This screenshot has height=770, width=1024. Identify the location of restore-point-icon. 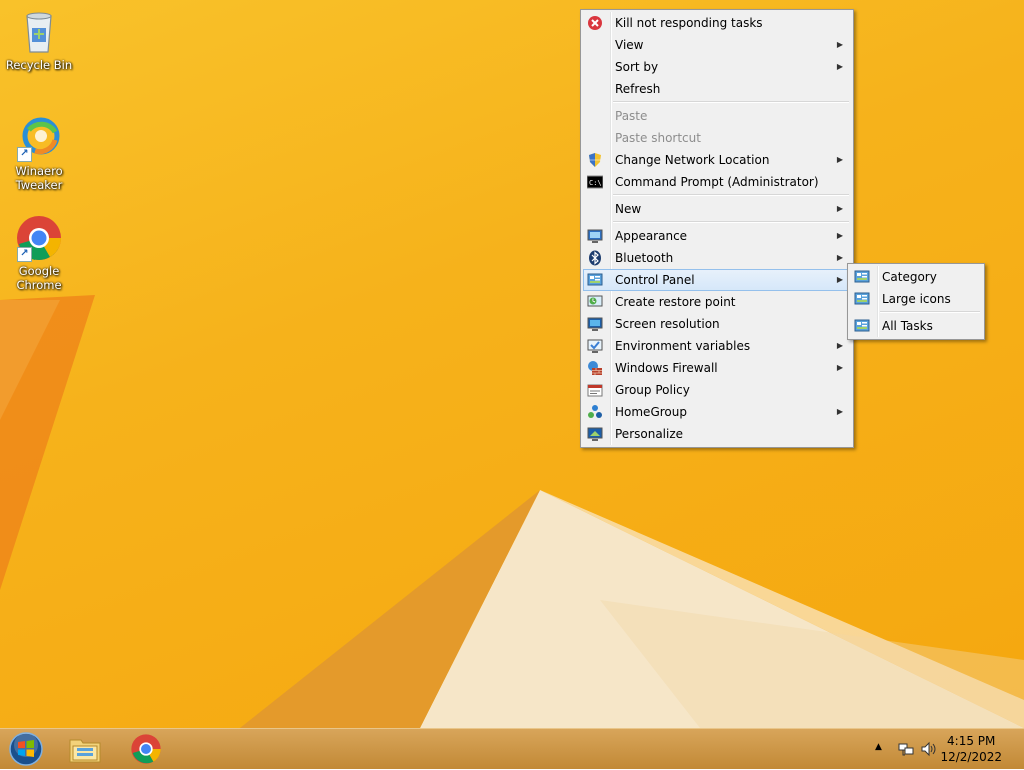
(595, 302).